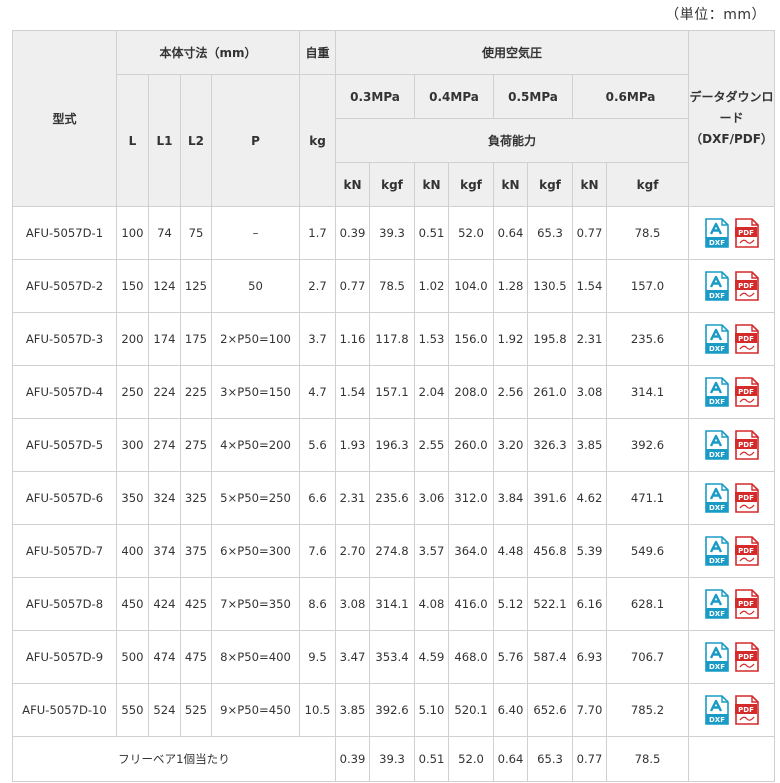 This screenshot has height=783, width=780. I want to click on cell-kN04: 2.55, so click(432, 445).